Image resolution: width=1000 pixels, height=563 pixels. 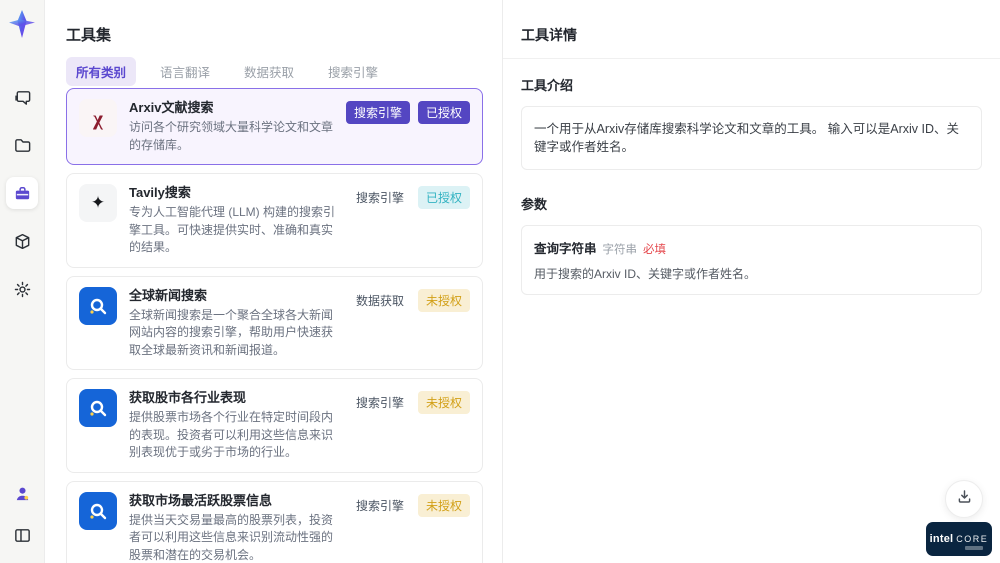 What do you see at coordinates (201, 500) in the screenshot?
I see `tool-name: 获取市场最活跃股票信息` at bounding box center [201, 500].